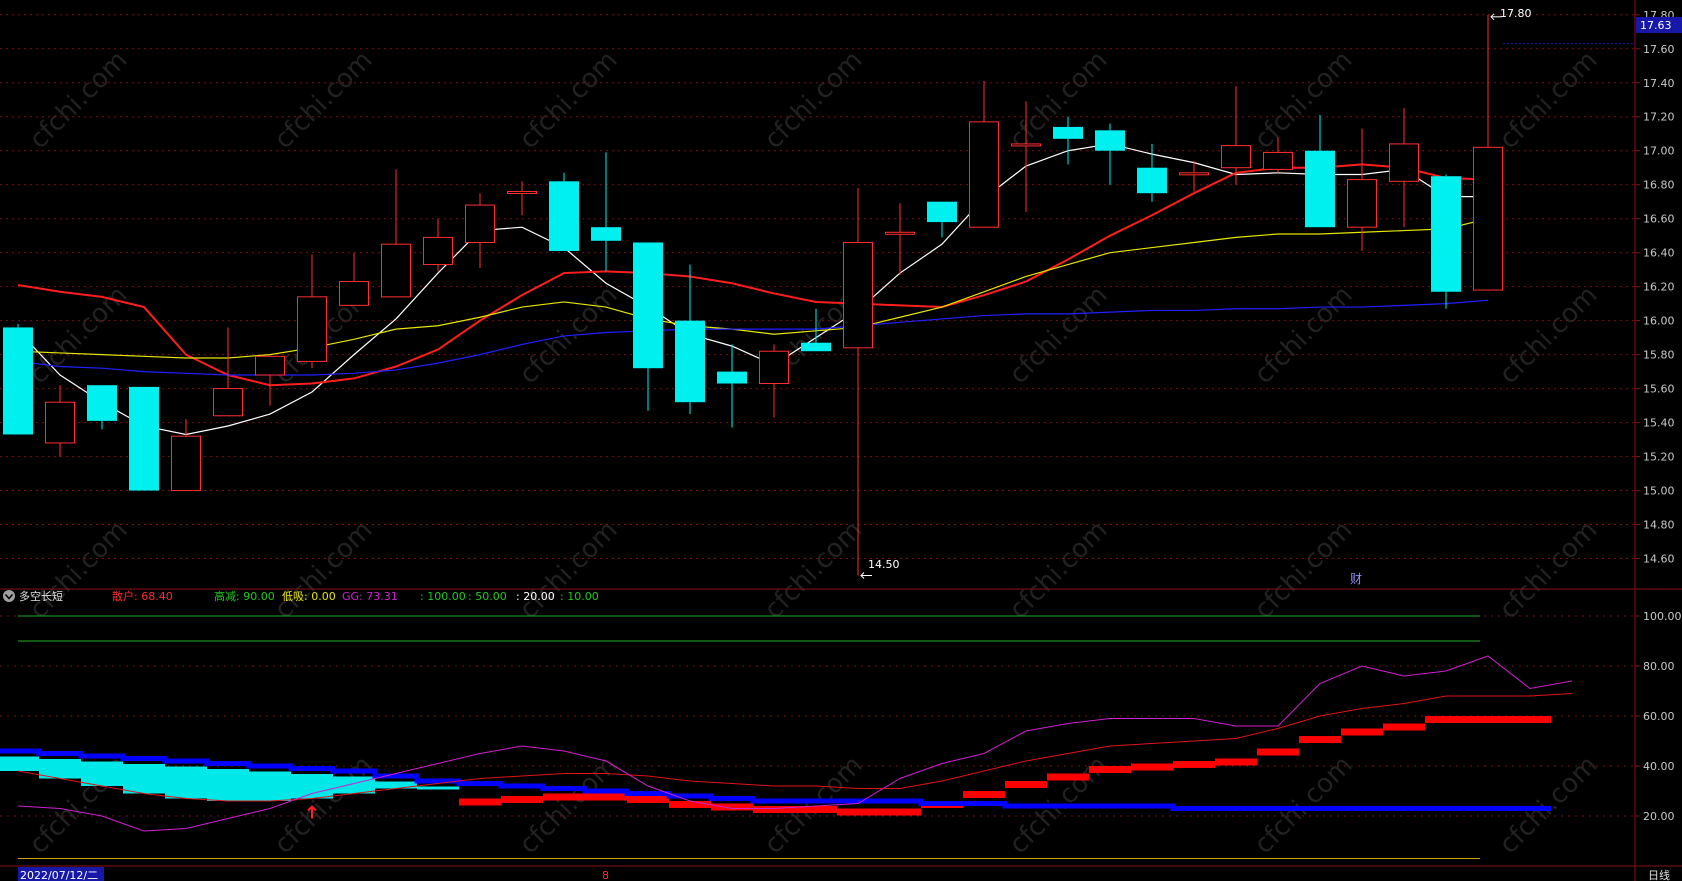  I want to click on collapse-icon, so click(9, 596).